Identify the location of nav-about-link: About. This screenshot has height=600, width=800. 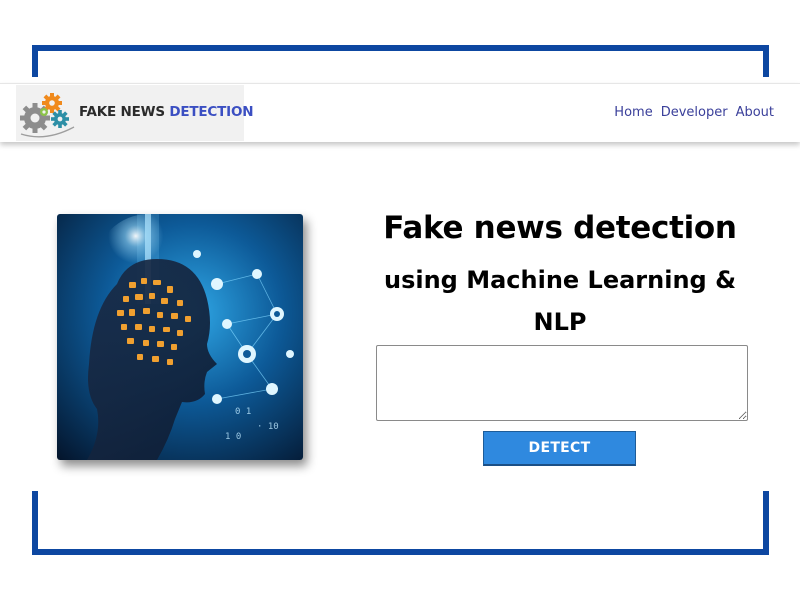
(755, 112).